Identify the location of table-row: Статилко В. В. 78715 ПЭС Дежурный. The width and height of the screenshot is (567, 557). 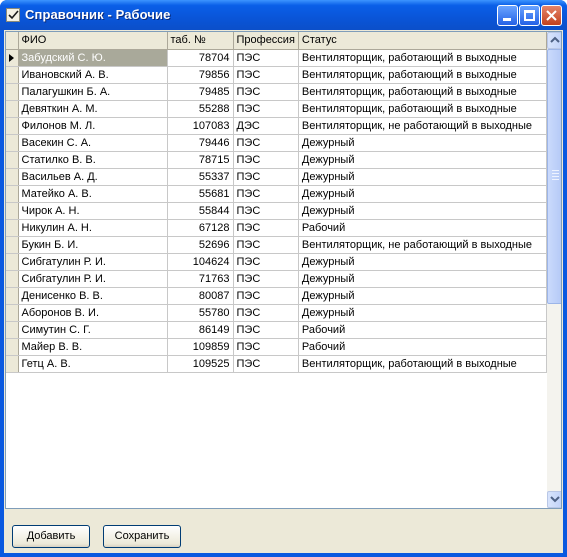
(276, 160).